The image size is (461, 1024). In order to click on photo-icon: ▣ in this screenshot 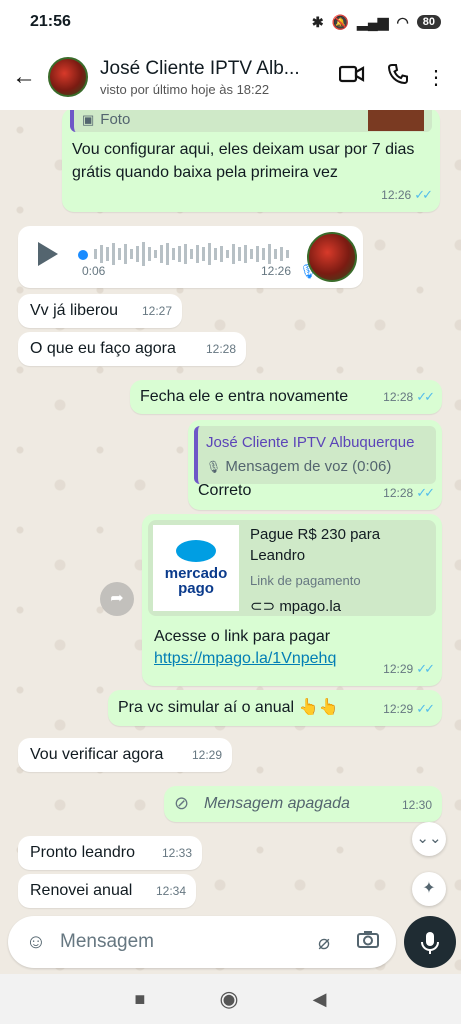, I will do `click(88, 119)`.